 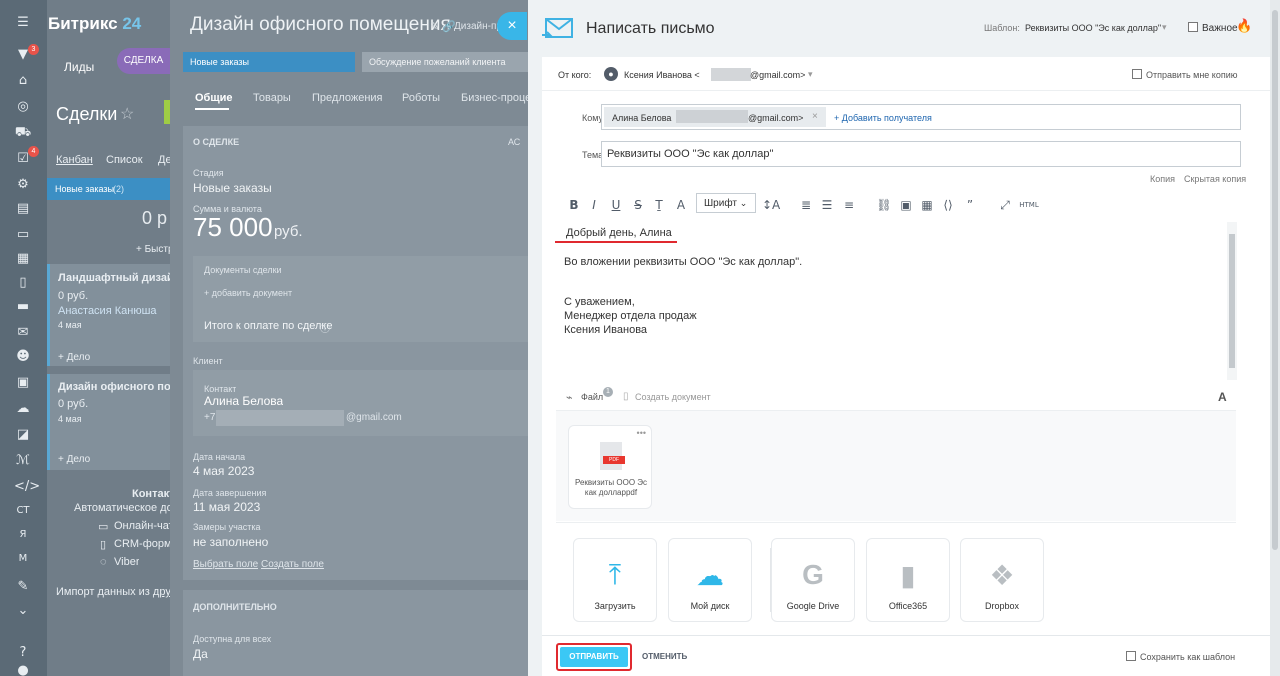 I want to click on channel-viber: Viber, so click(x=126, y=562).